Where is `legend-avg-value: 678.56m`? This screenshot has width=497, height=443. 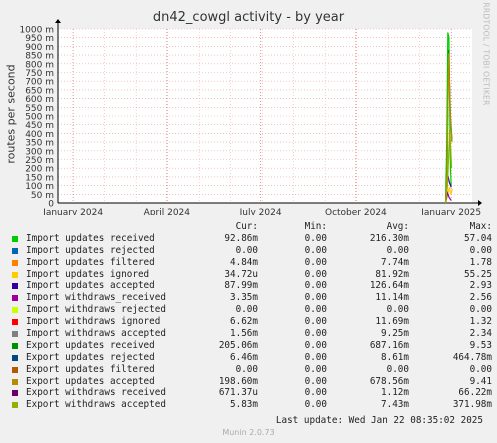
legend-avg-value: 678.56m is located at coordinates (389, 381).